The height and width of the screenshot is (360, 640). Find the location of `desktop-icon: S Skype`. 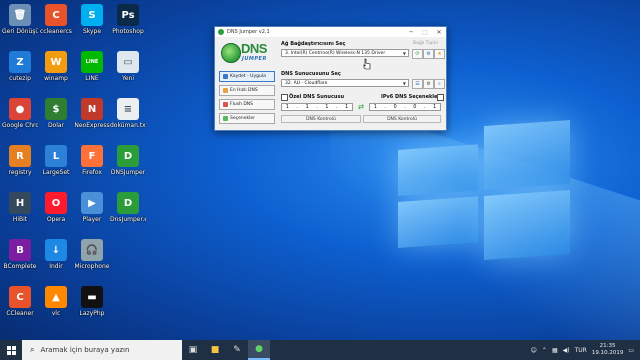

desktop-icon: S Skype is located at coordinates (92, 19).